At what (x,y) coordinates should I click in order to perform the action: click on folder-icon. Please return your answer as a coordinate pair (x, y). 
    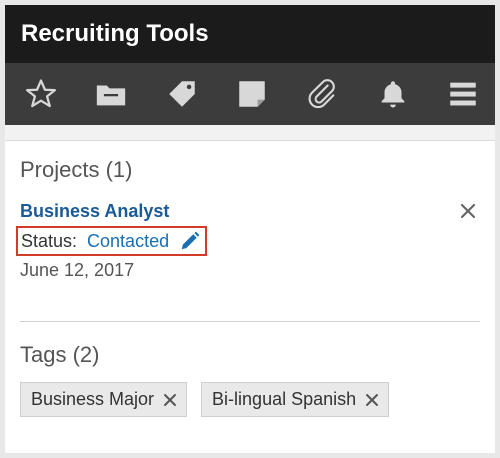
    Looking at the image, I should click on (111, 95).